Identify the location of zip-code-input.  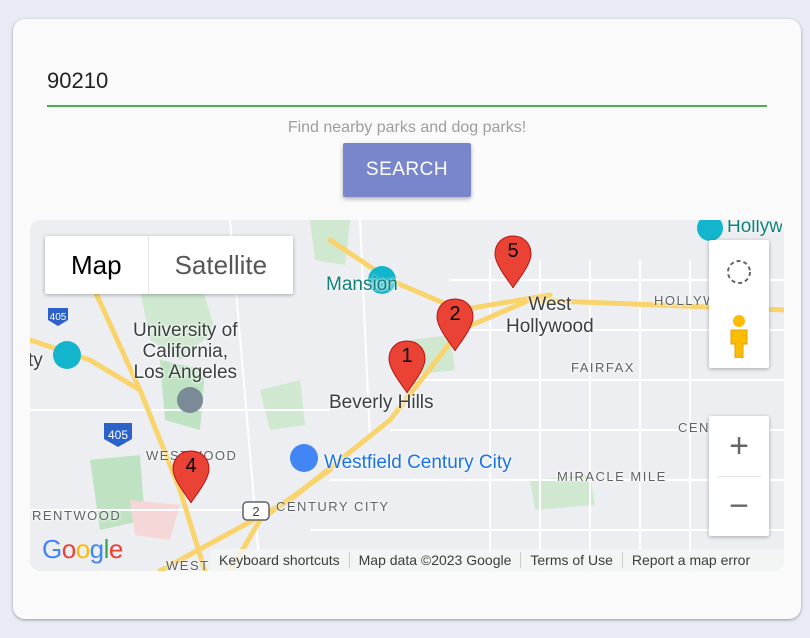
(407, 82).